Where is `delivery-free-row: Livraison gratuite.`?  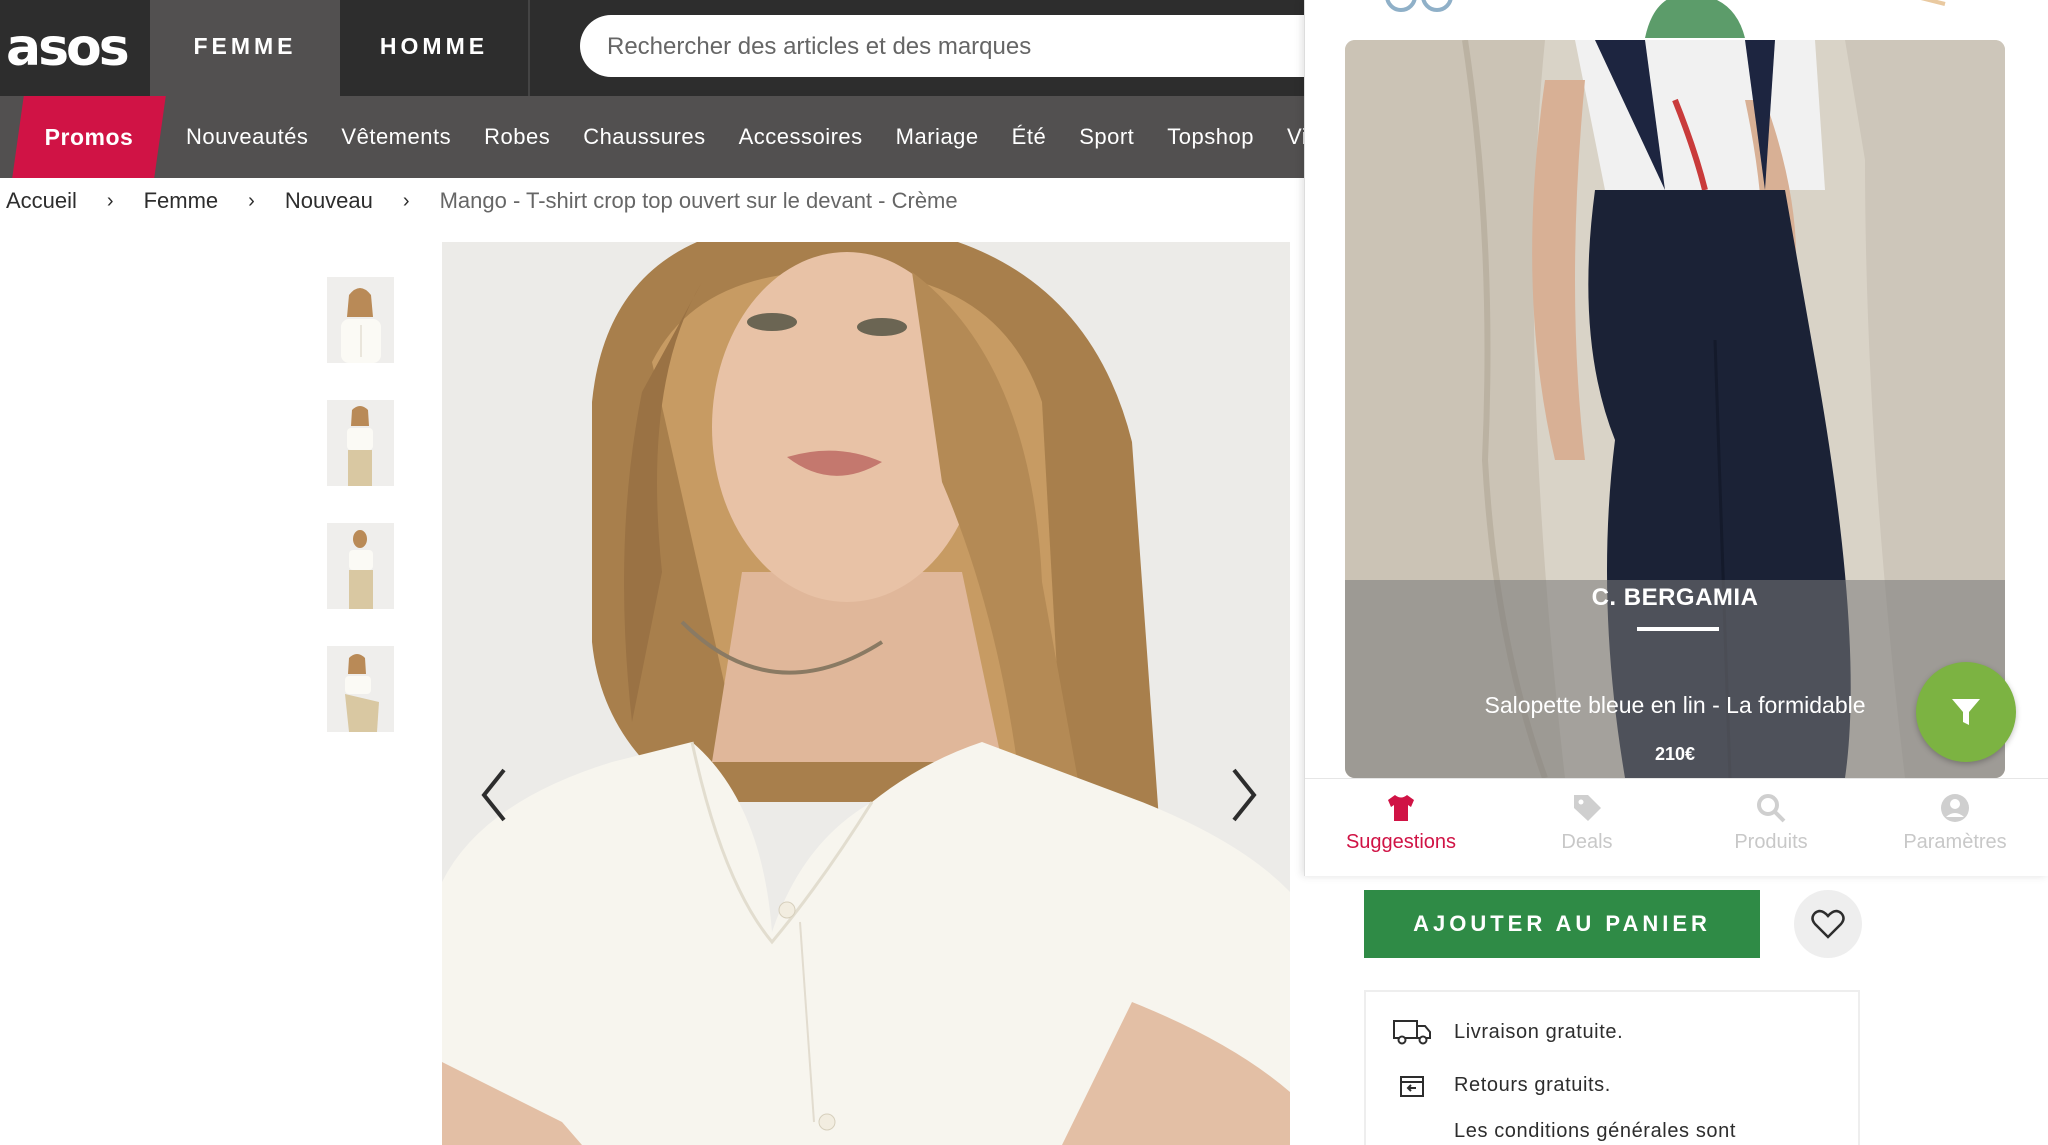 delivery-free-row: Livraison gratuite. is located at coordinates (1507, 1032).